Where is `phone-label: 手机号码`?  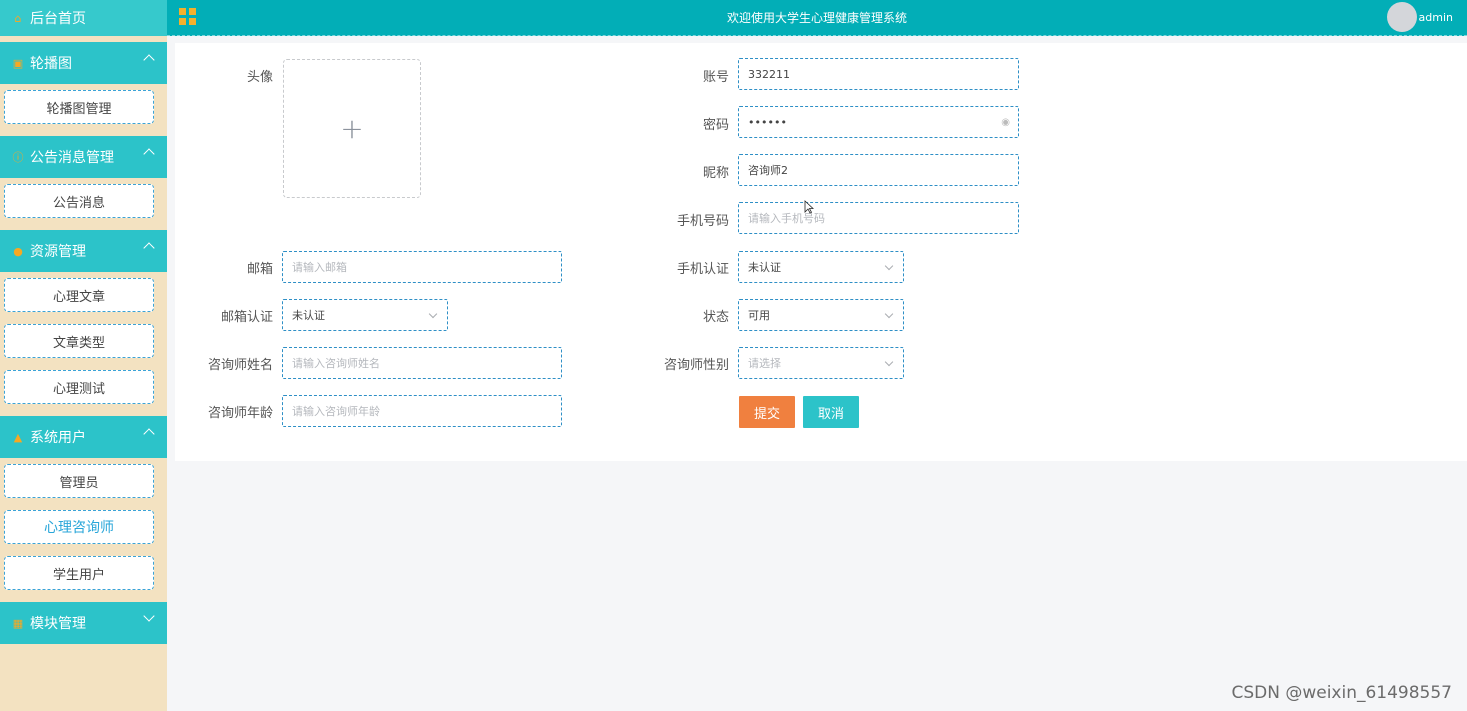
phone-label: 手机号码 is located at coordinates (702, 221).